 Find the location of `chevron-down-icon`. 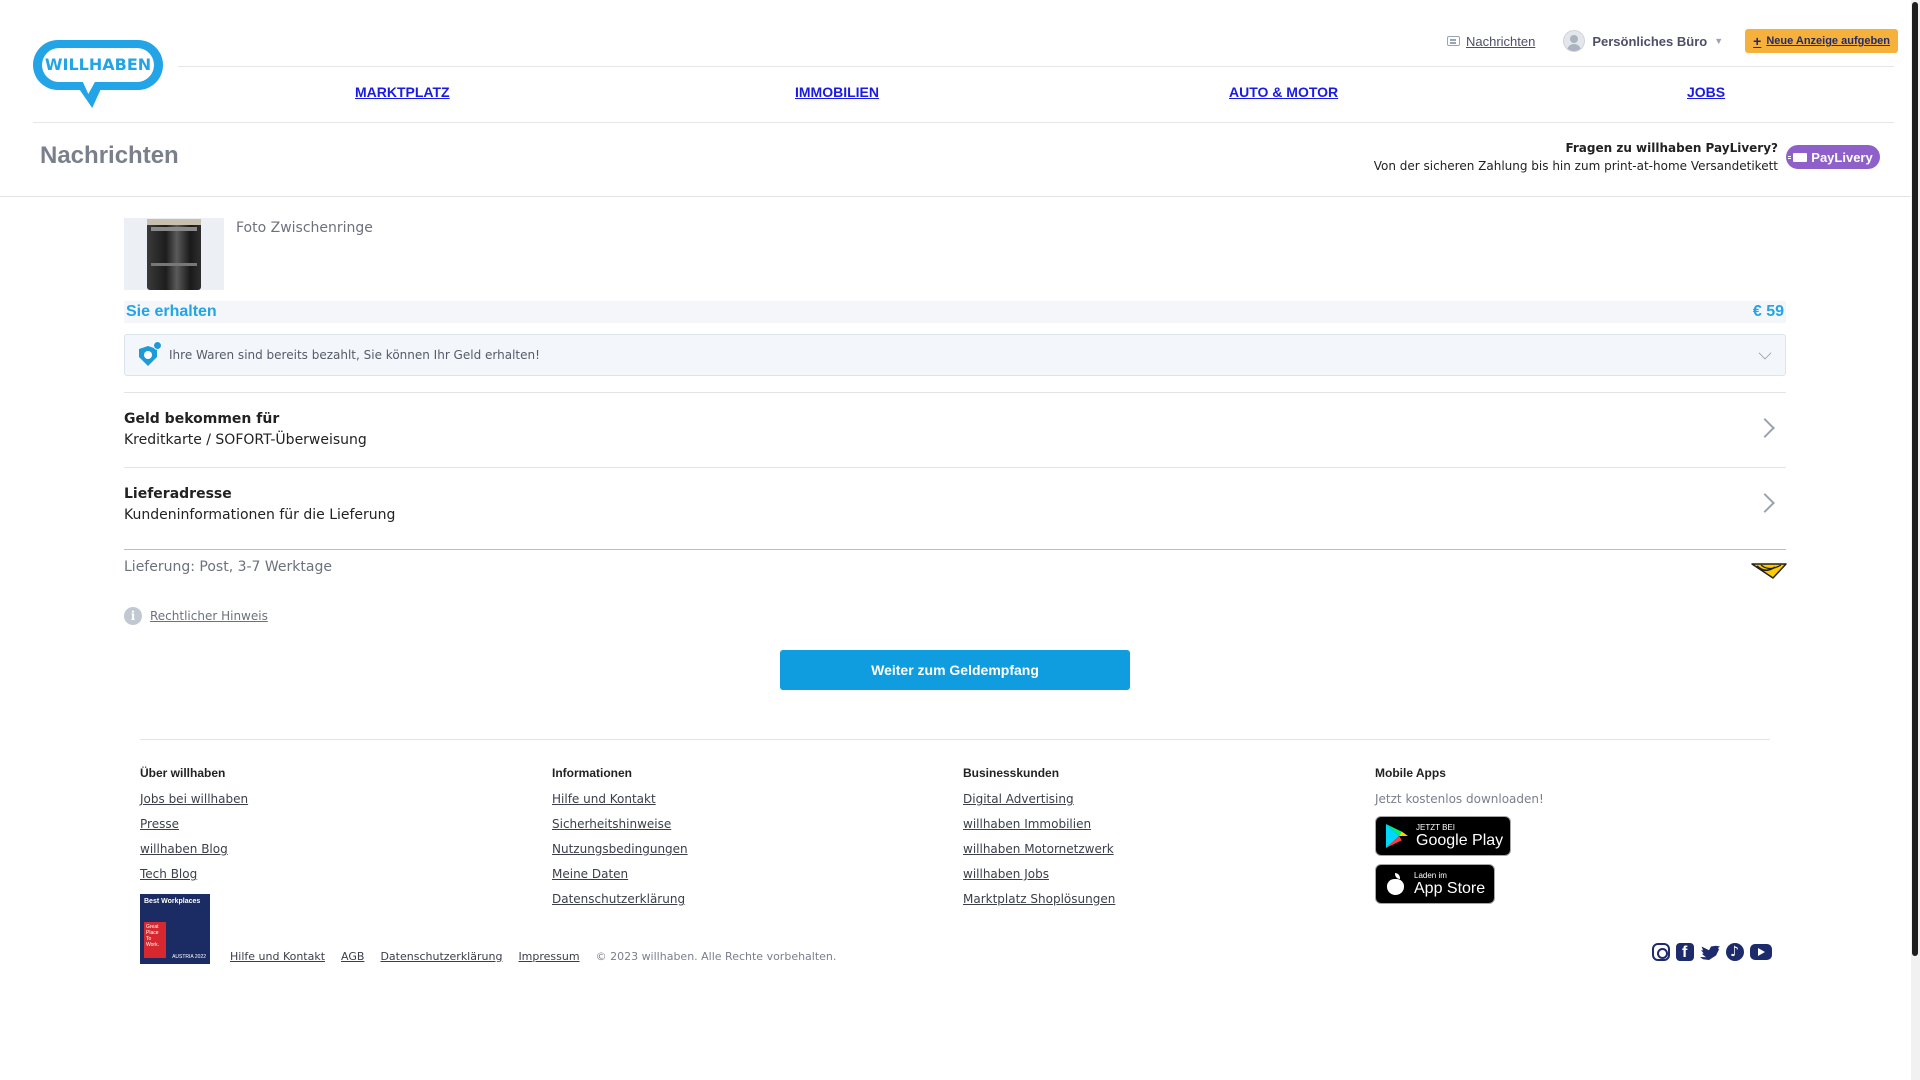

chevron-down-icon is located at coordinates (1765, 353).